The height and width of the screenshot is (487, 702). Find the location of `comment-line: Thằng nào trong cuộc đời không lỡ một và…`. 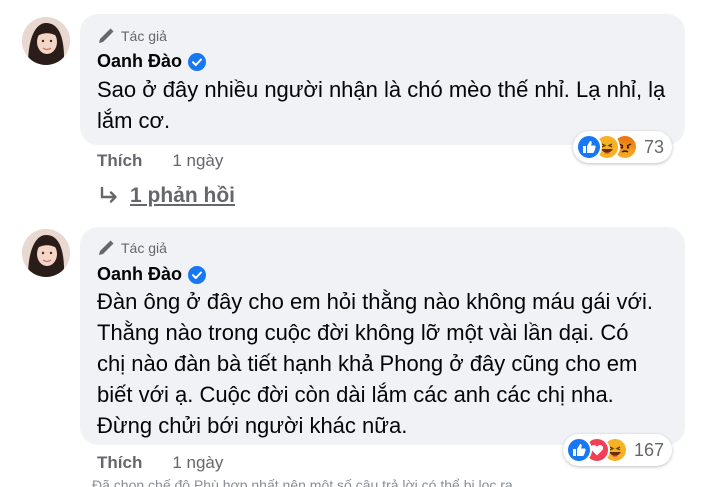

comment-line: Thằng nào trong cuộc đời không lỡ một và… is located at coordinates (363, 332).